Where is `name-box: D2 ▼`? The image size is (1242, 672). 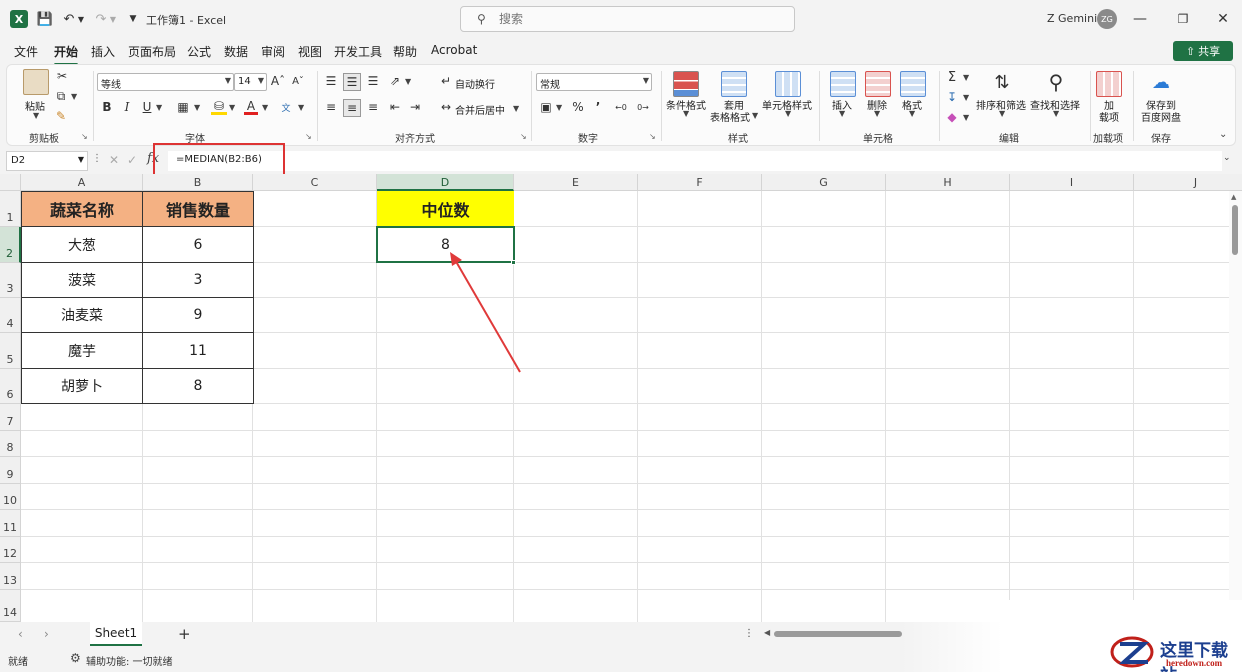
name-box: D2 ▼ is located at coordinates (47, 161).